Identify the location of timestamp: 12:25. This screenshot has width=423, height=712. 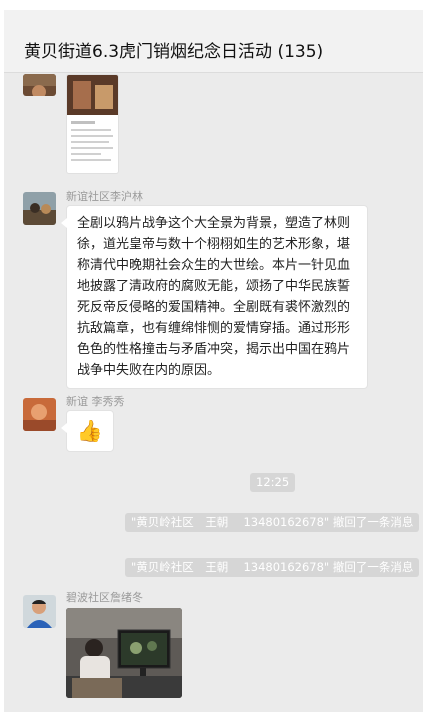
(273, 482).